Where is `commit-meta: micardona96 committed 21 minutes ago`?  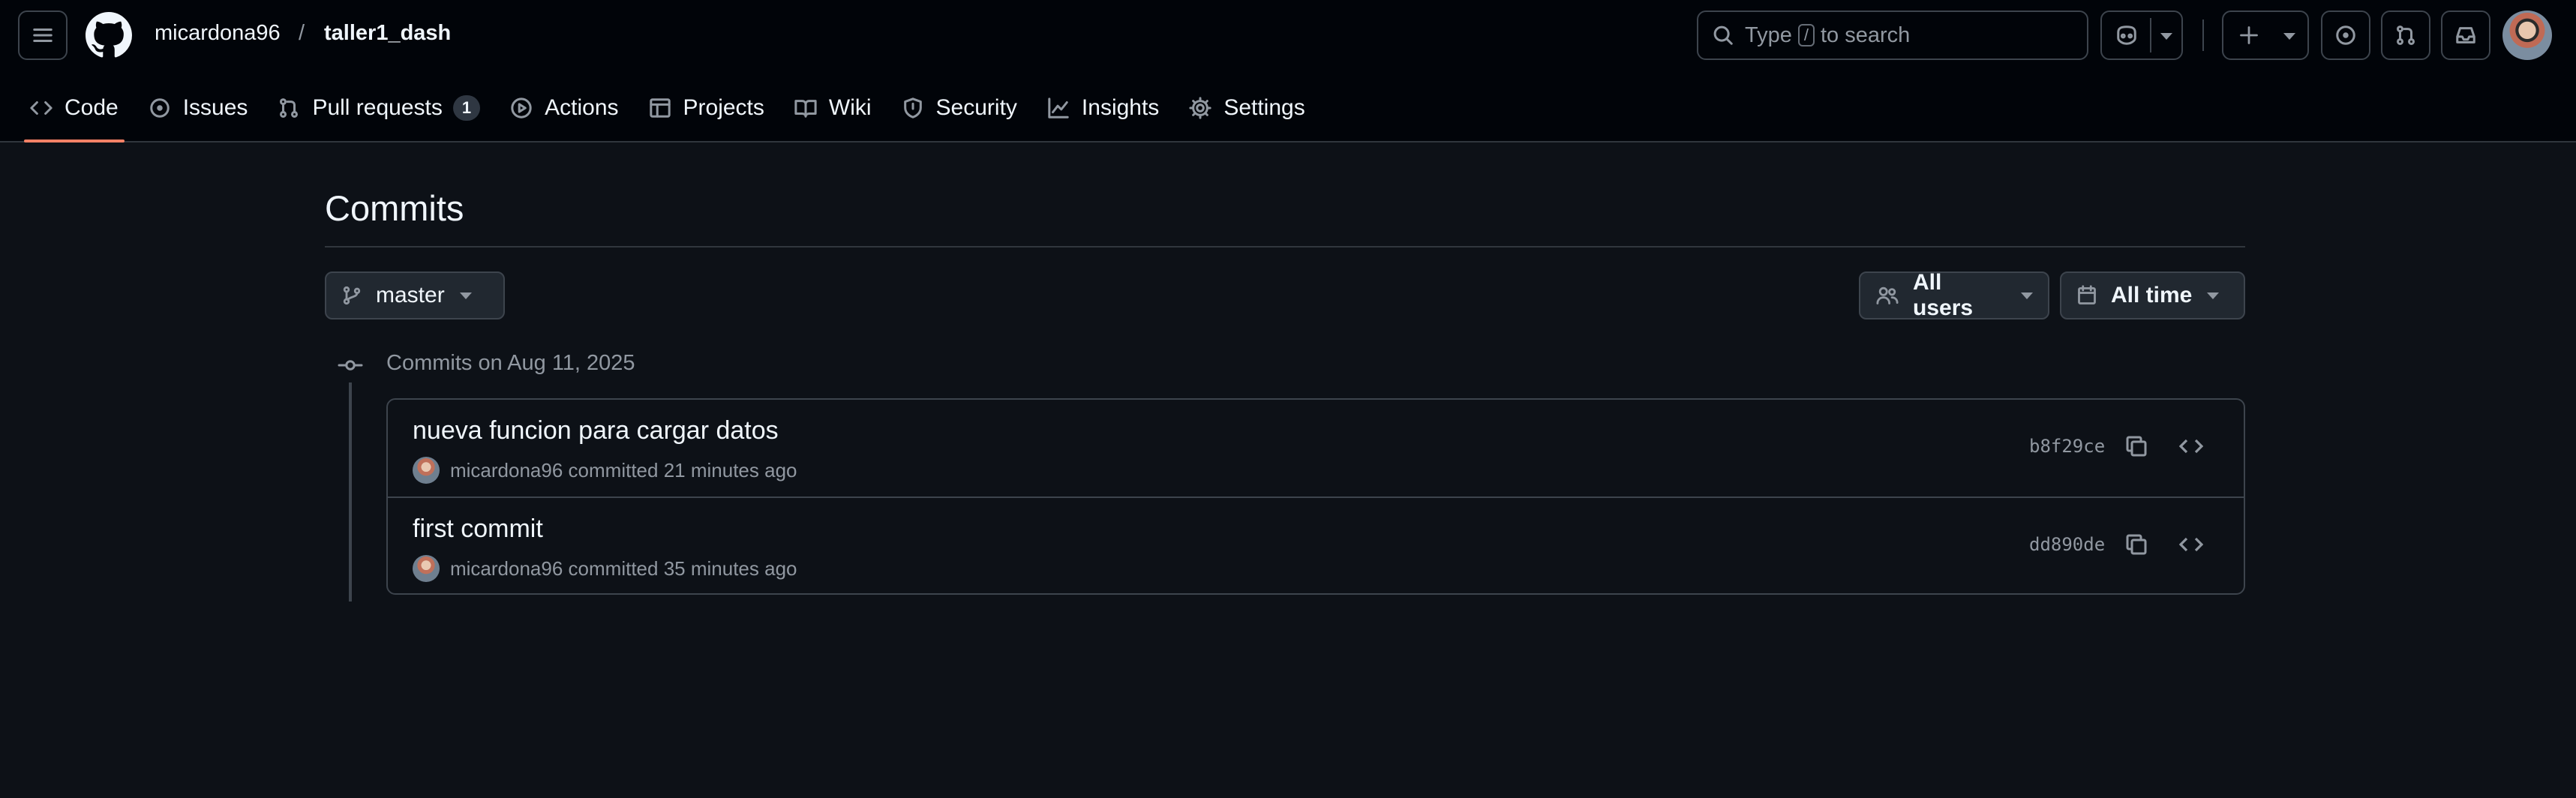 commit-meta: micardona96 committed 21 minutes ago is located at coordinates (605, 470).